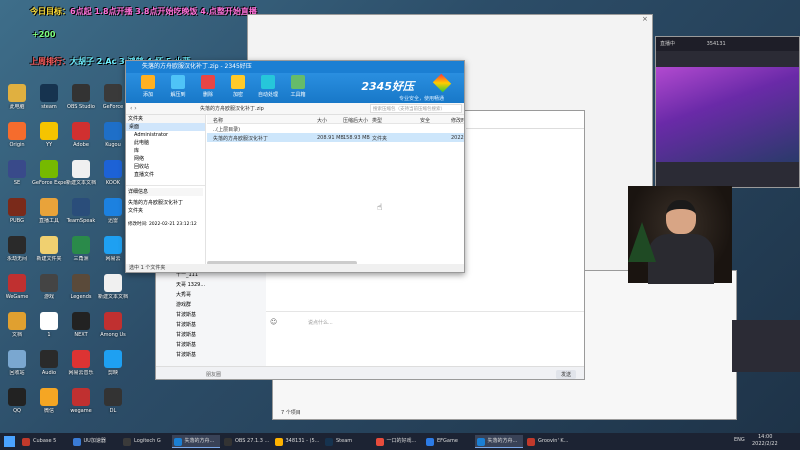  What do you see at coordinates (81, 401) in the screenshot?
I see `desktop-icon: wegame` at bounding box center [81, 401].